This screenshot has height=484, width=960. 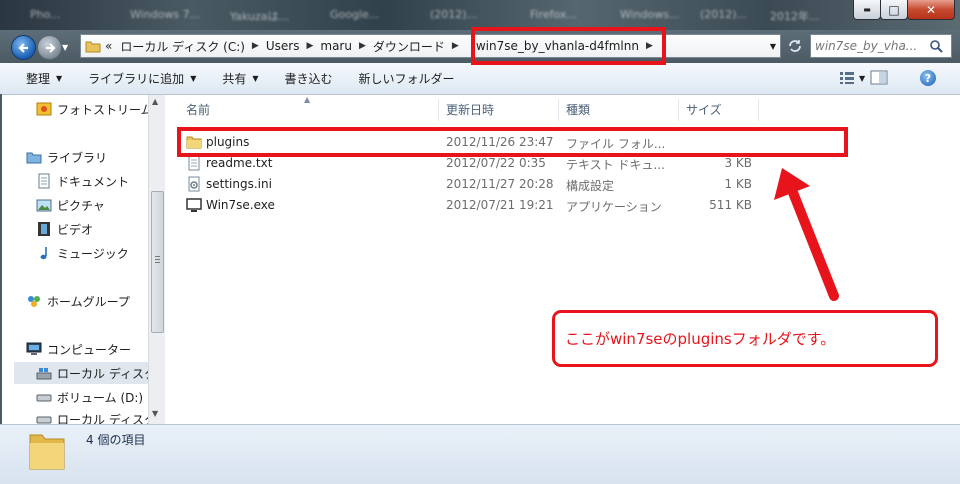 What do you see at coordinates (470, 109) in the screenshot?
I see `column-header-modified: 更新日時` at bounding box center [470, 109].